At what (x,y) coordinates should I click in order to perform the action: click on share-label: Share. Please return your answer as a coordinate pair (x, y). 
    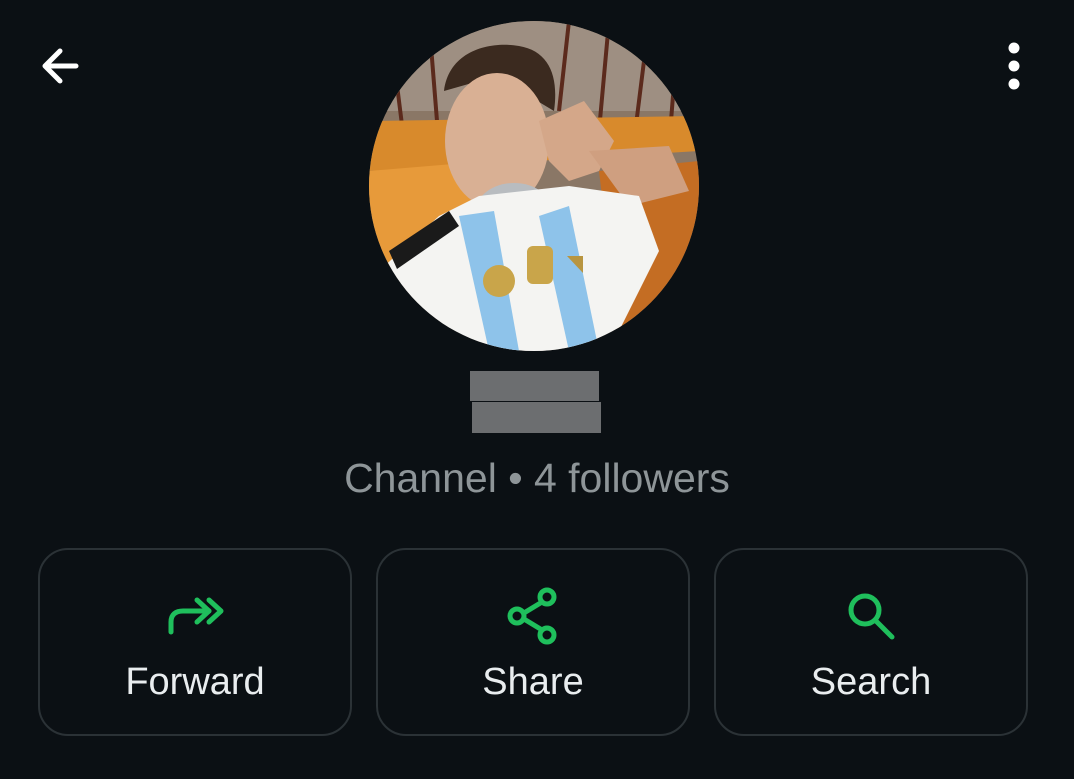
    Looking at the image, I should click on (533, 682).